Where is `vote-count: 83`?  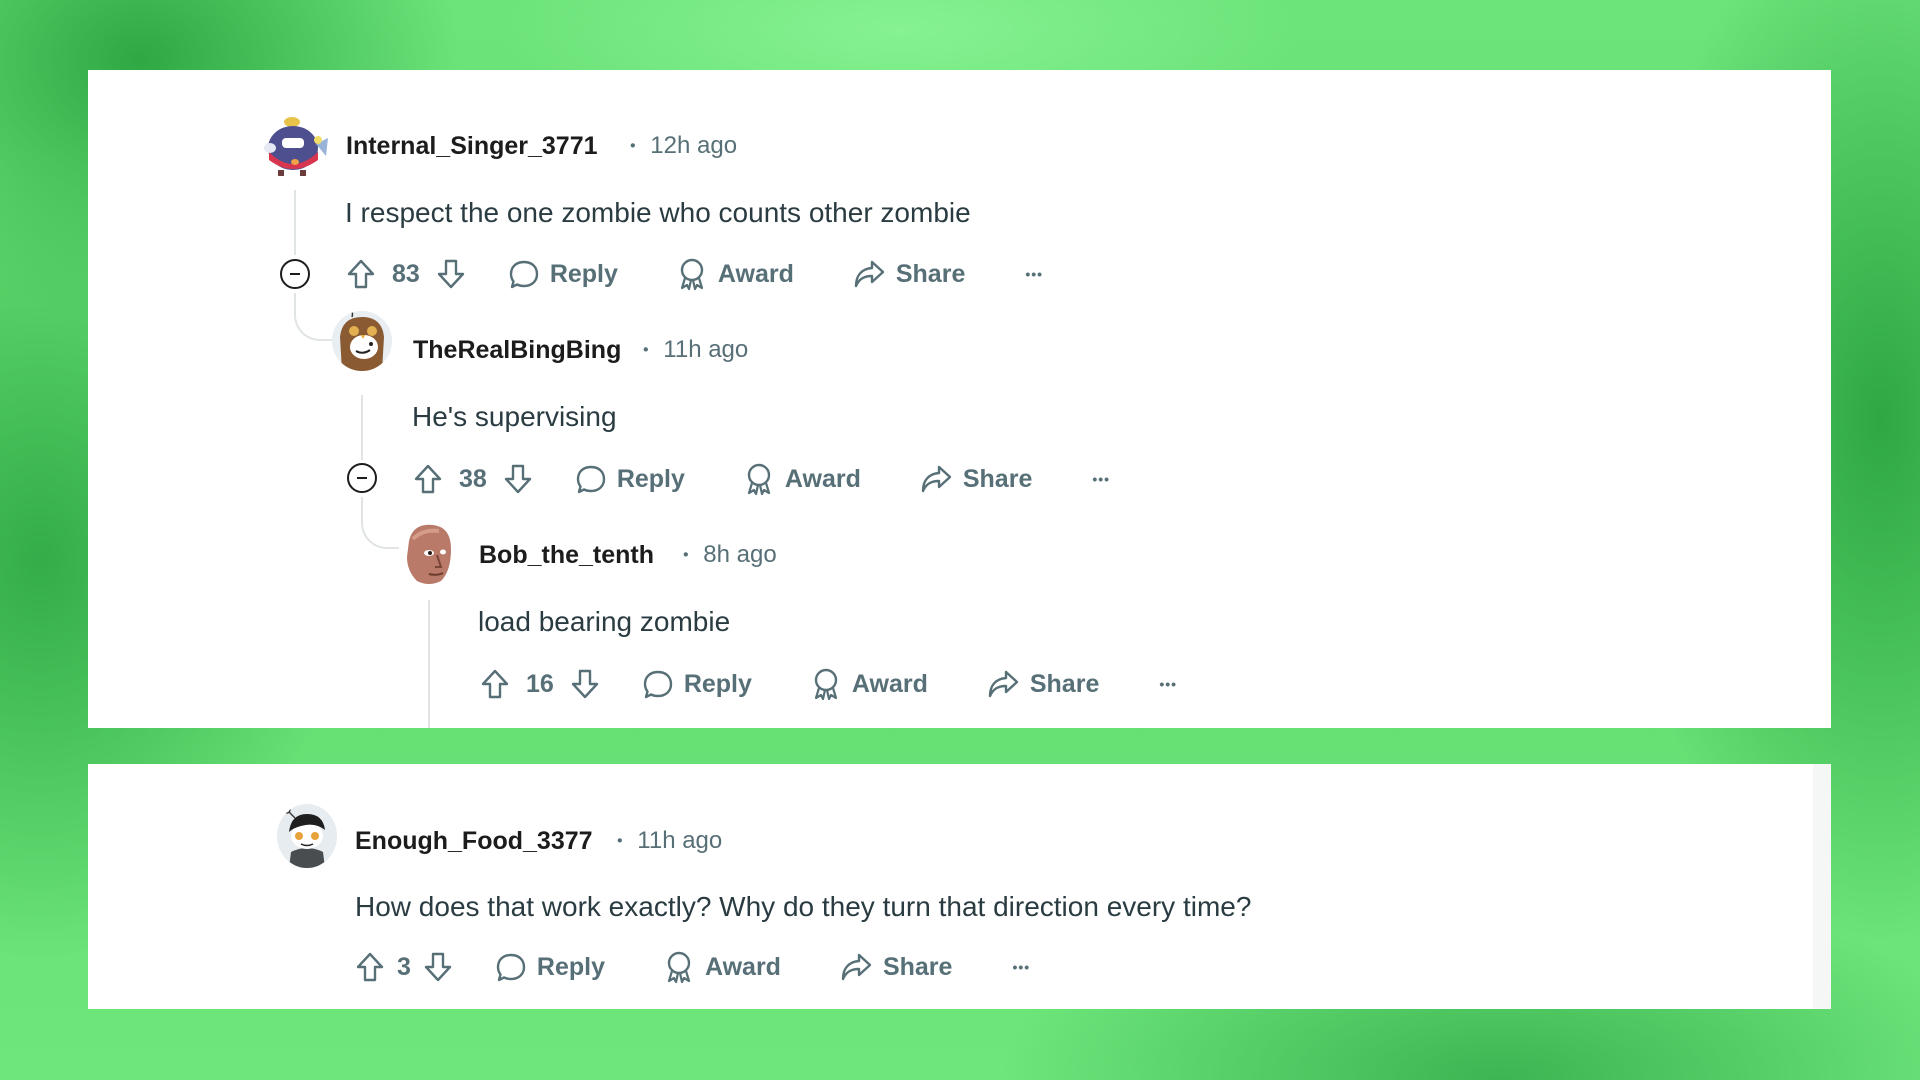
vote-count: 83 is located at coordinates (406, 273).